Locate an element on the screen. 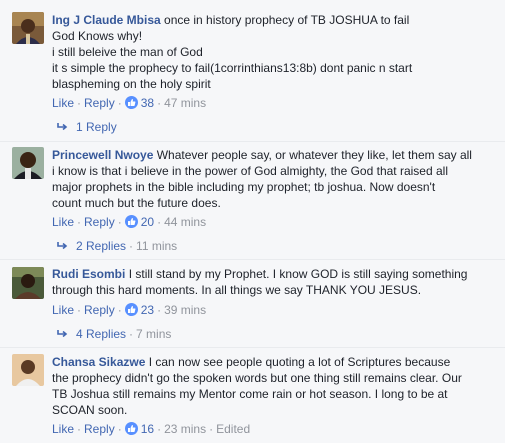 The width and height of the screenshot is (505, 443). comment-body-line: count much but the future does. is located at coordinates (136, 203).